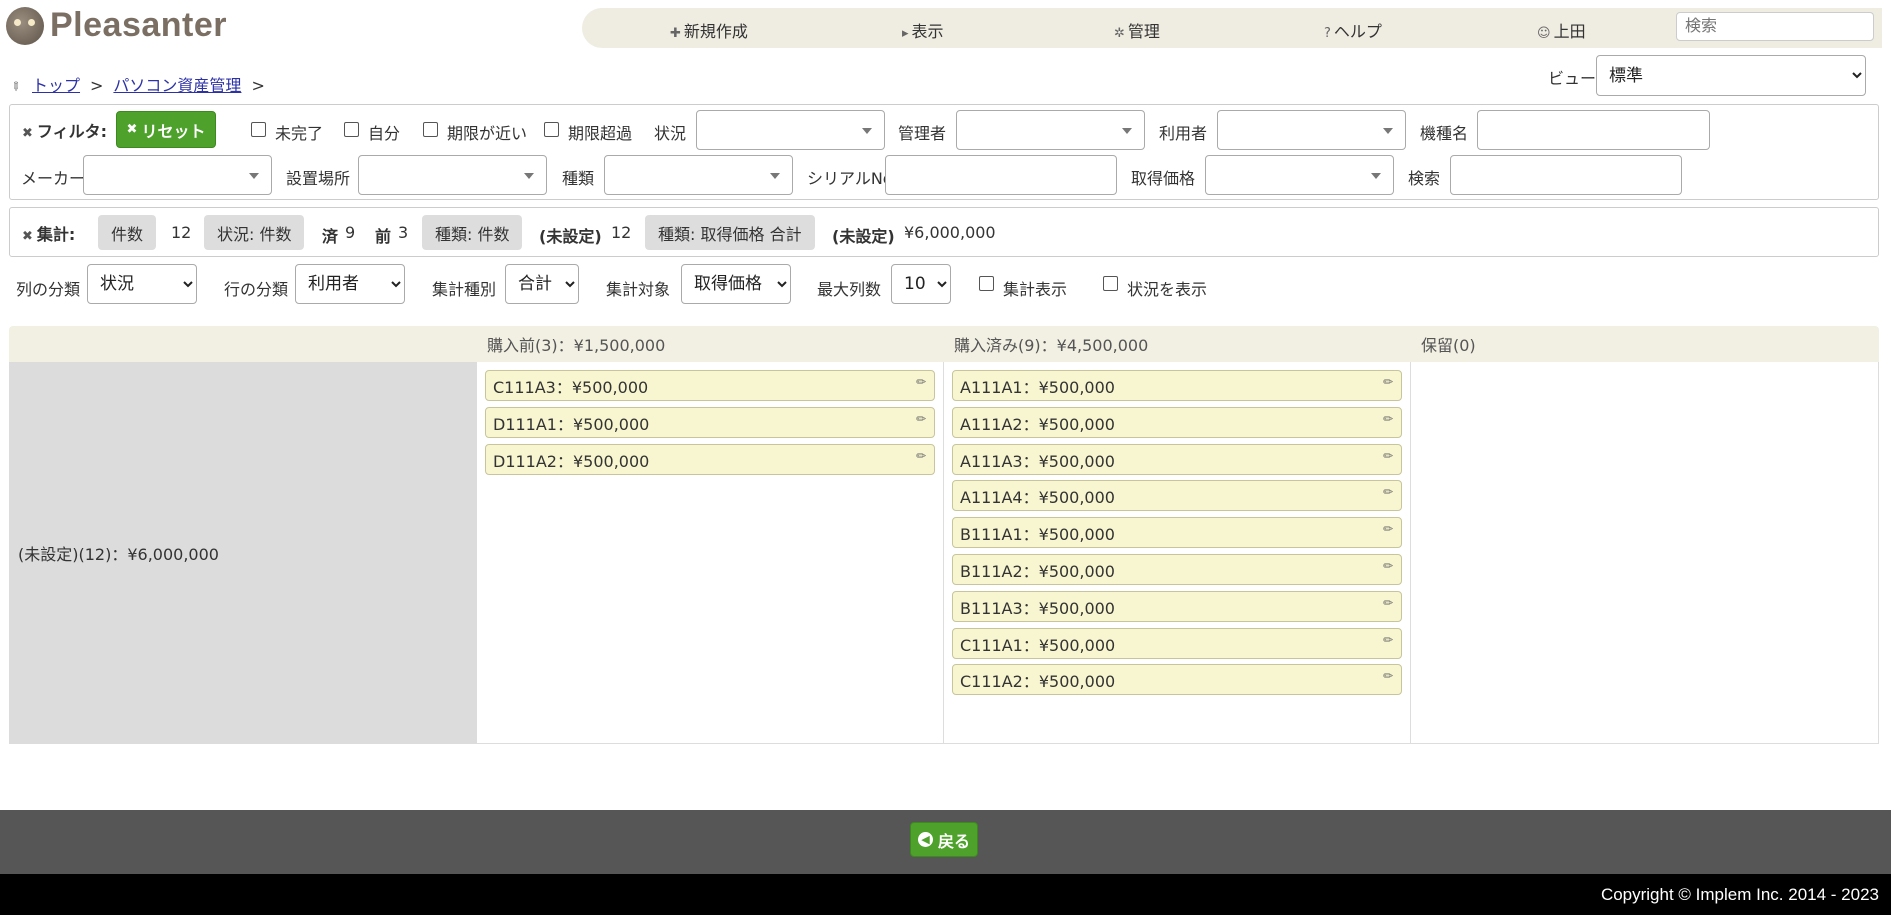 The width and height of the screenshot is (1891, 915). Describe the element at coordinates (1739, 894) in the screenshot. I see `copyright-text: Copyright © Implem Inc. 2014 - 2023` at that location.